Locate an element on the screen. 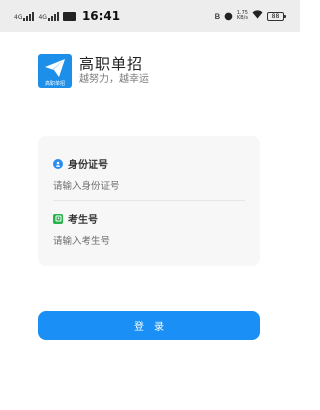  logo-caption: 高职单招 is located at coordinates (54, 84).